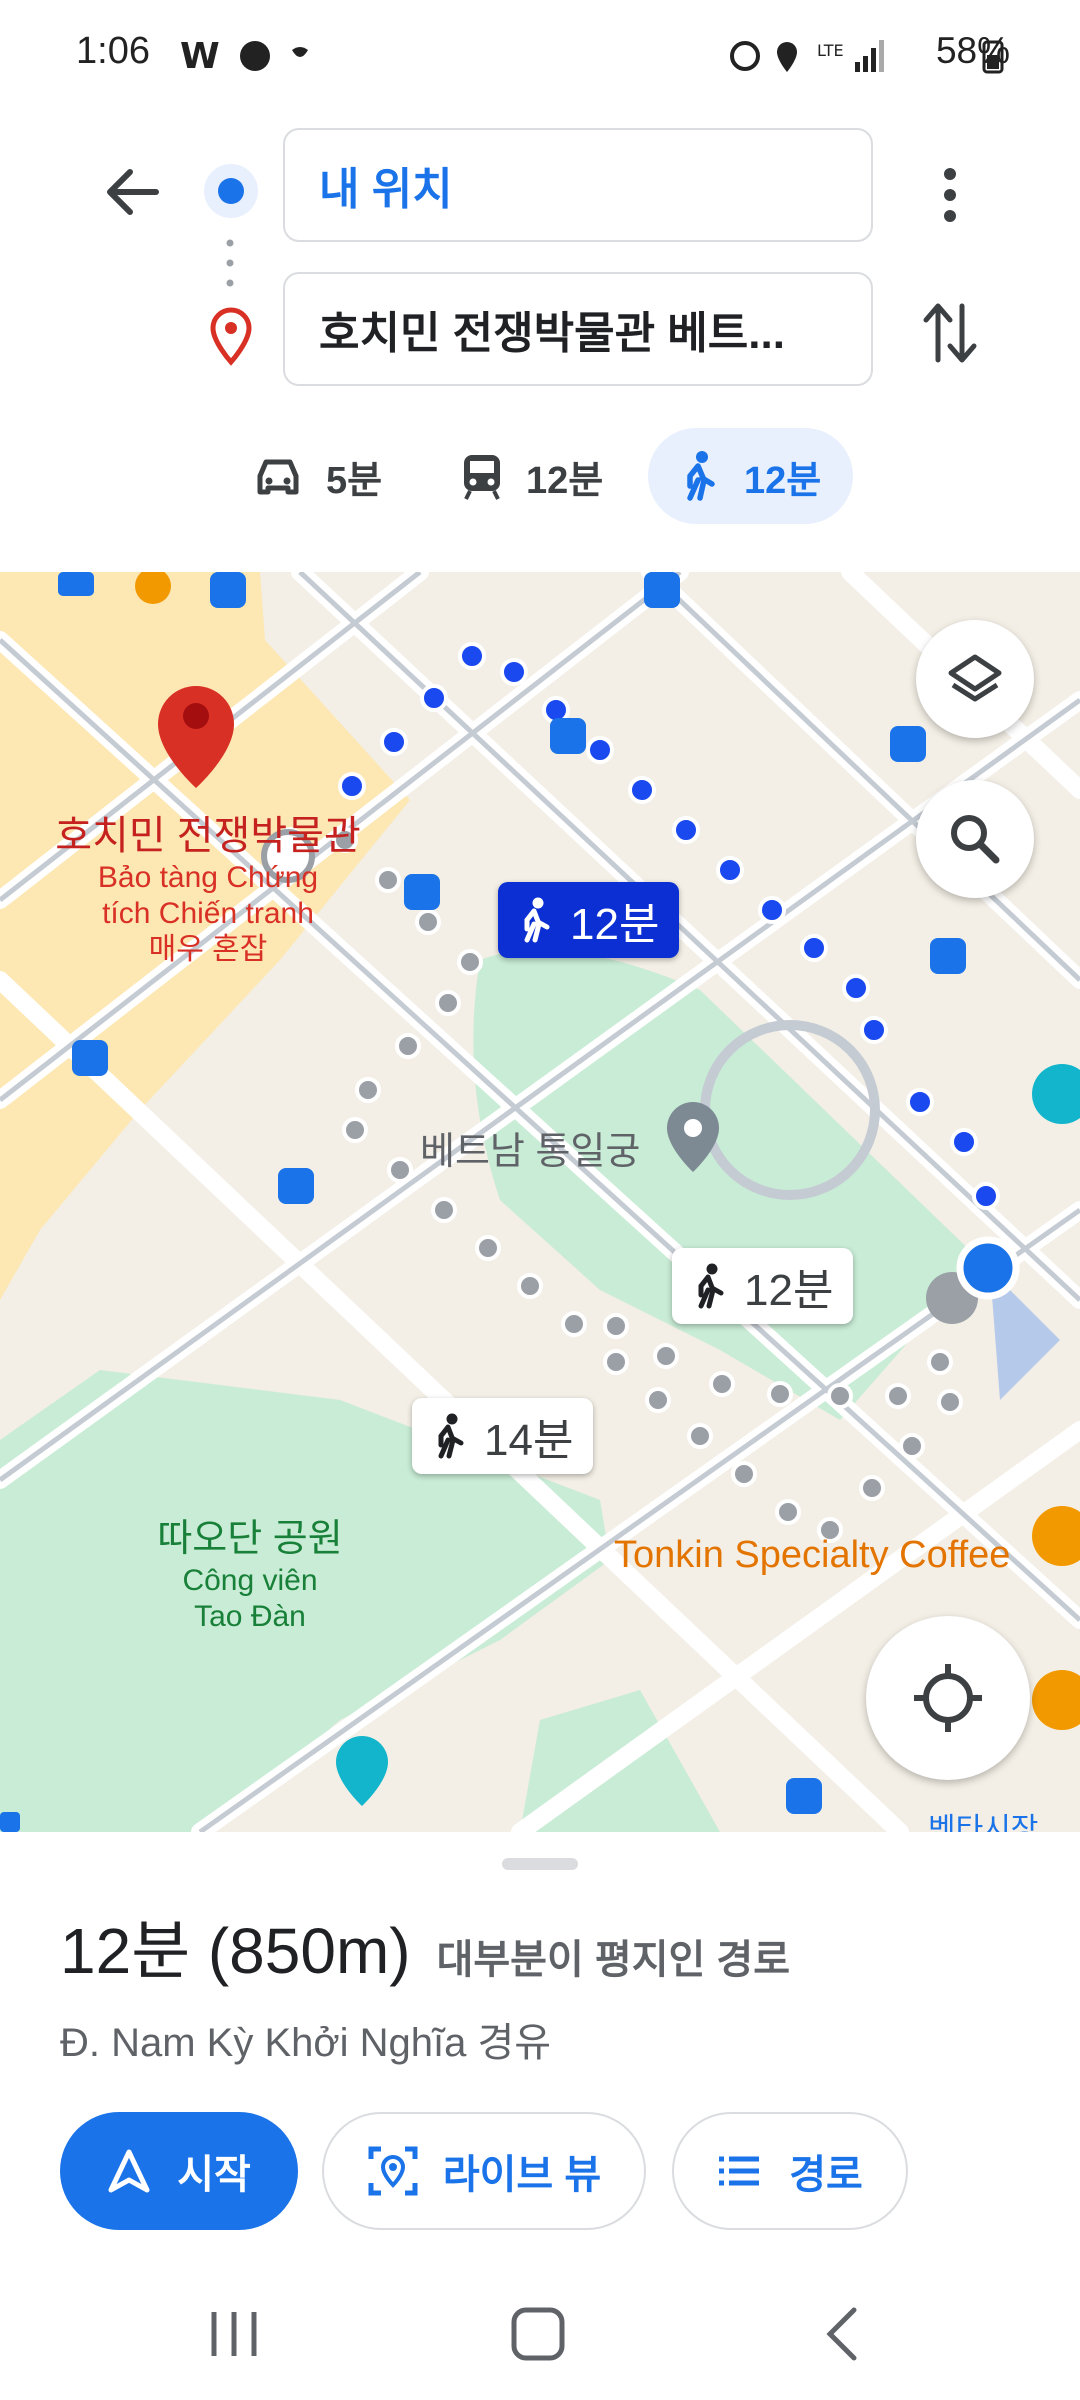 Image resolution: width=1080 pixels, height=2400 pixels. Describe the element at coordinates (208, 913) in the screenshot. I see `museum-label-vi-2: tích Chiến tranh` at that location.